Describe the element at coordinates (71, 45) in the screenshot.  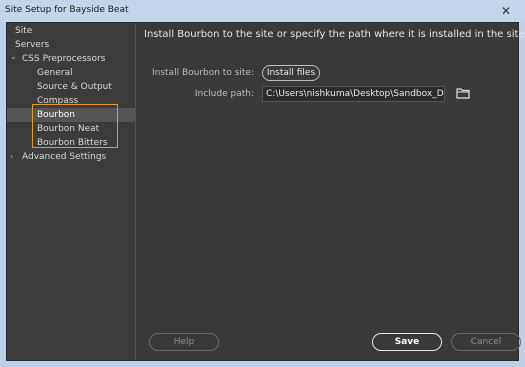
I see `sidebar-item-servers: Servers` at that location.